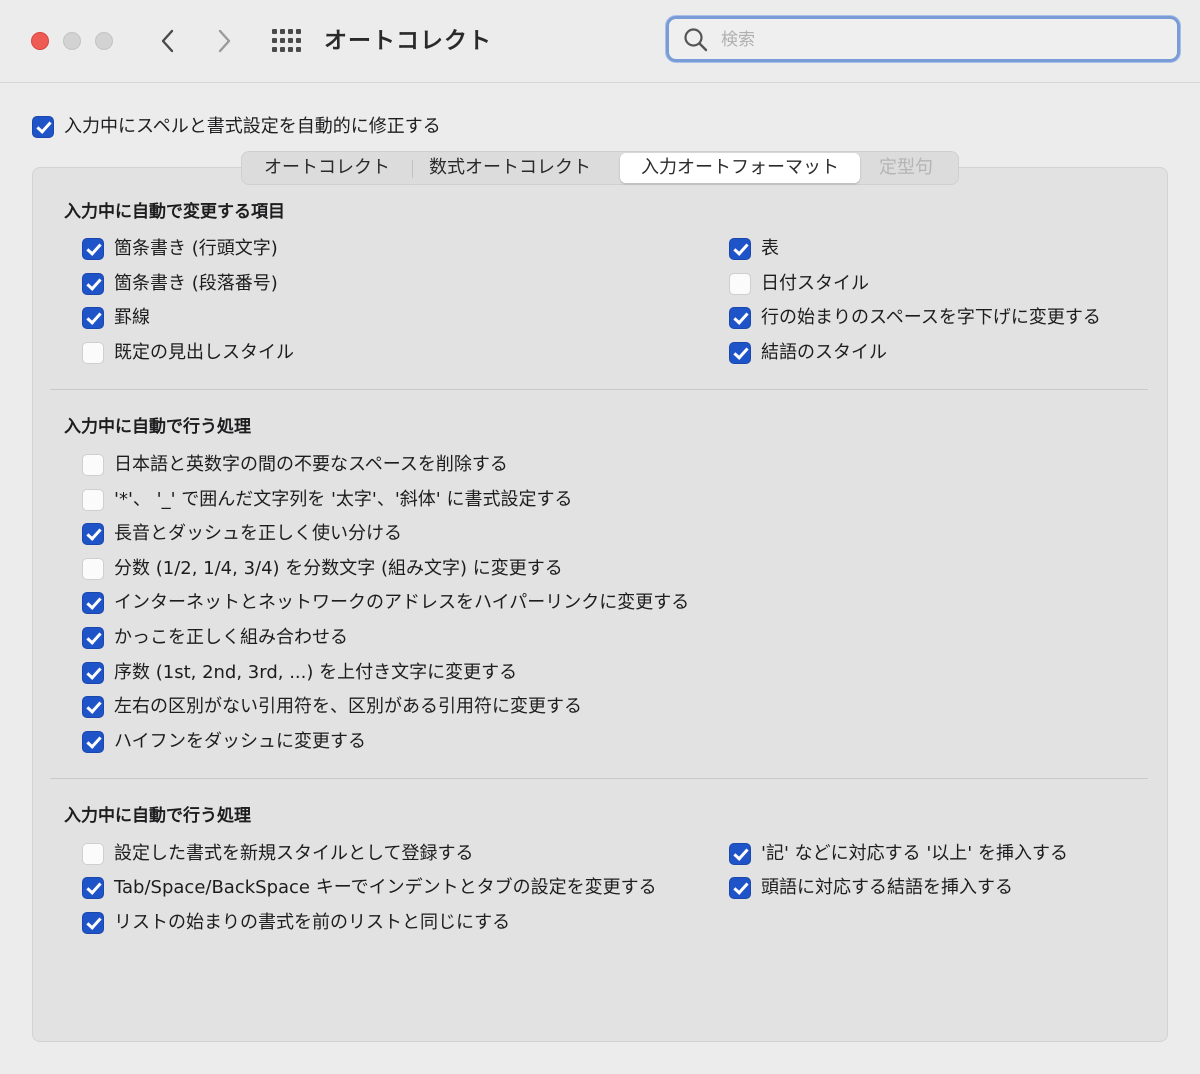 The image size is (1200, 1074). Describe the element at coordinates (240, 741) in the screenshot. I see `checkbox-label: ハイフンをダッシュに変更する` at that location.